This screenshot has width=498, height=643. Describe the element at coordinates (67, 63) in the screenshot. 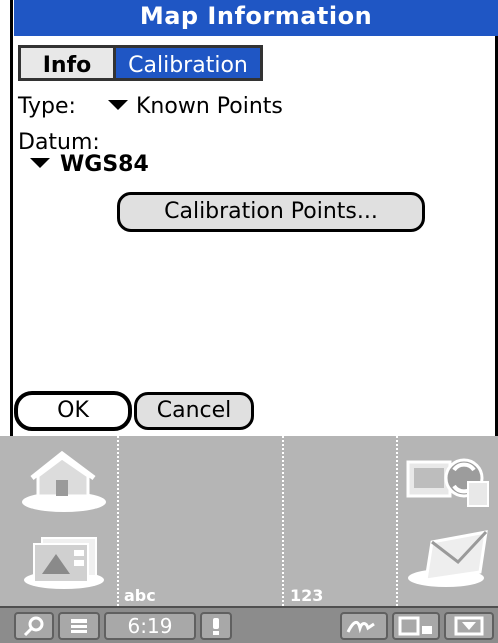

I see `tab-info: Info` at that location.